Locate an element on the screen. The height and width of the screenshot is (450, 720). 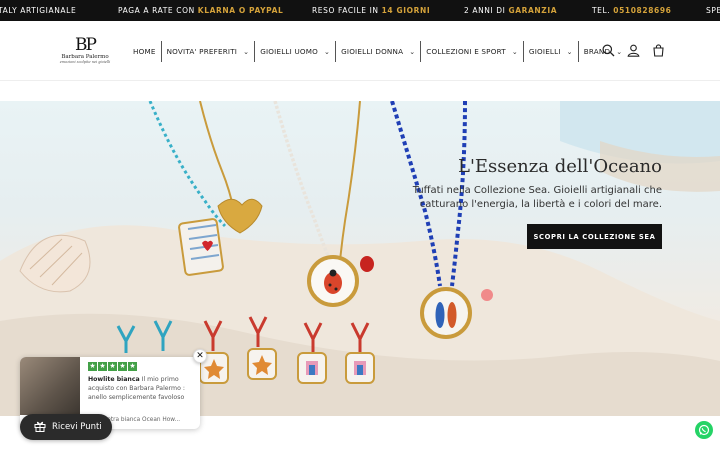
nav-item-gioielli-donna: GIOIELLI DONNA ⌄ is located at coordinates (378, 51).